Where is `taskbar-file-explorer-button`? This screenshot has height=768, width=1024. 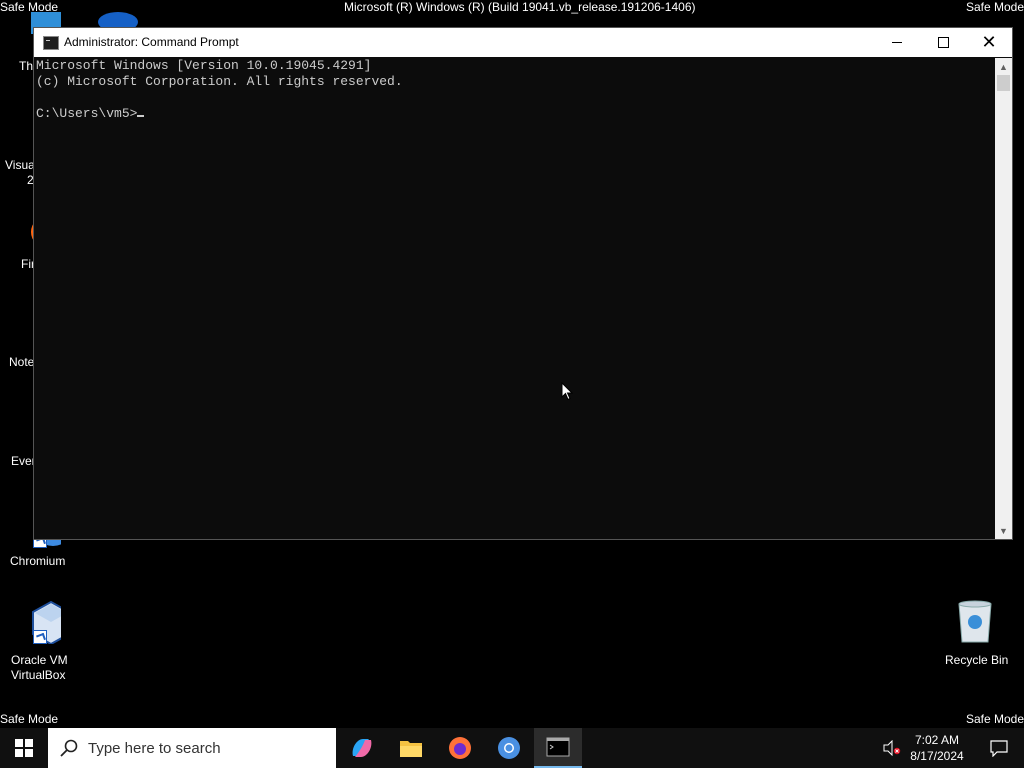
taskbar-file-explorer-button is located at coordinates (411, 748).